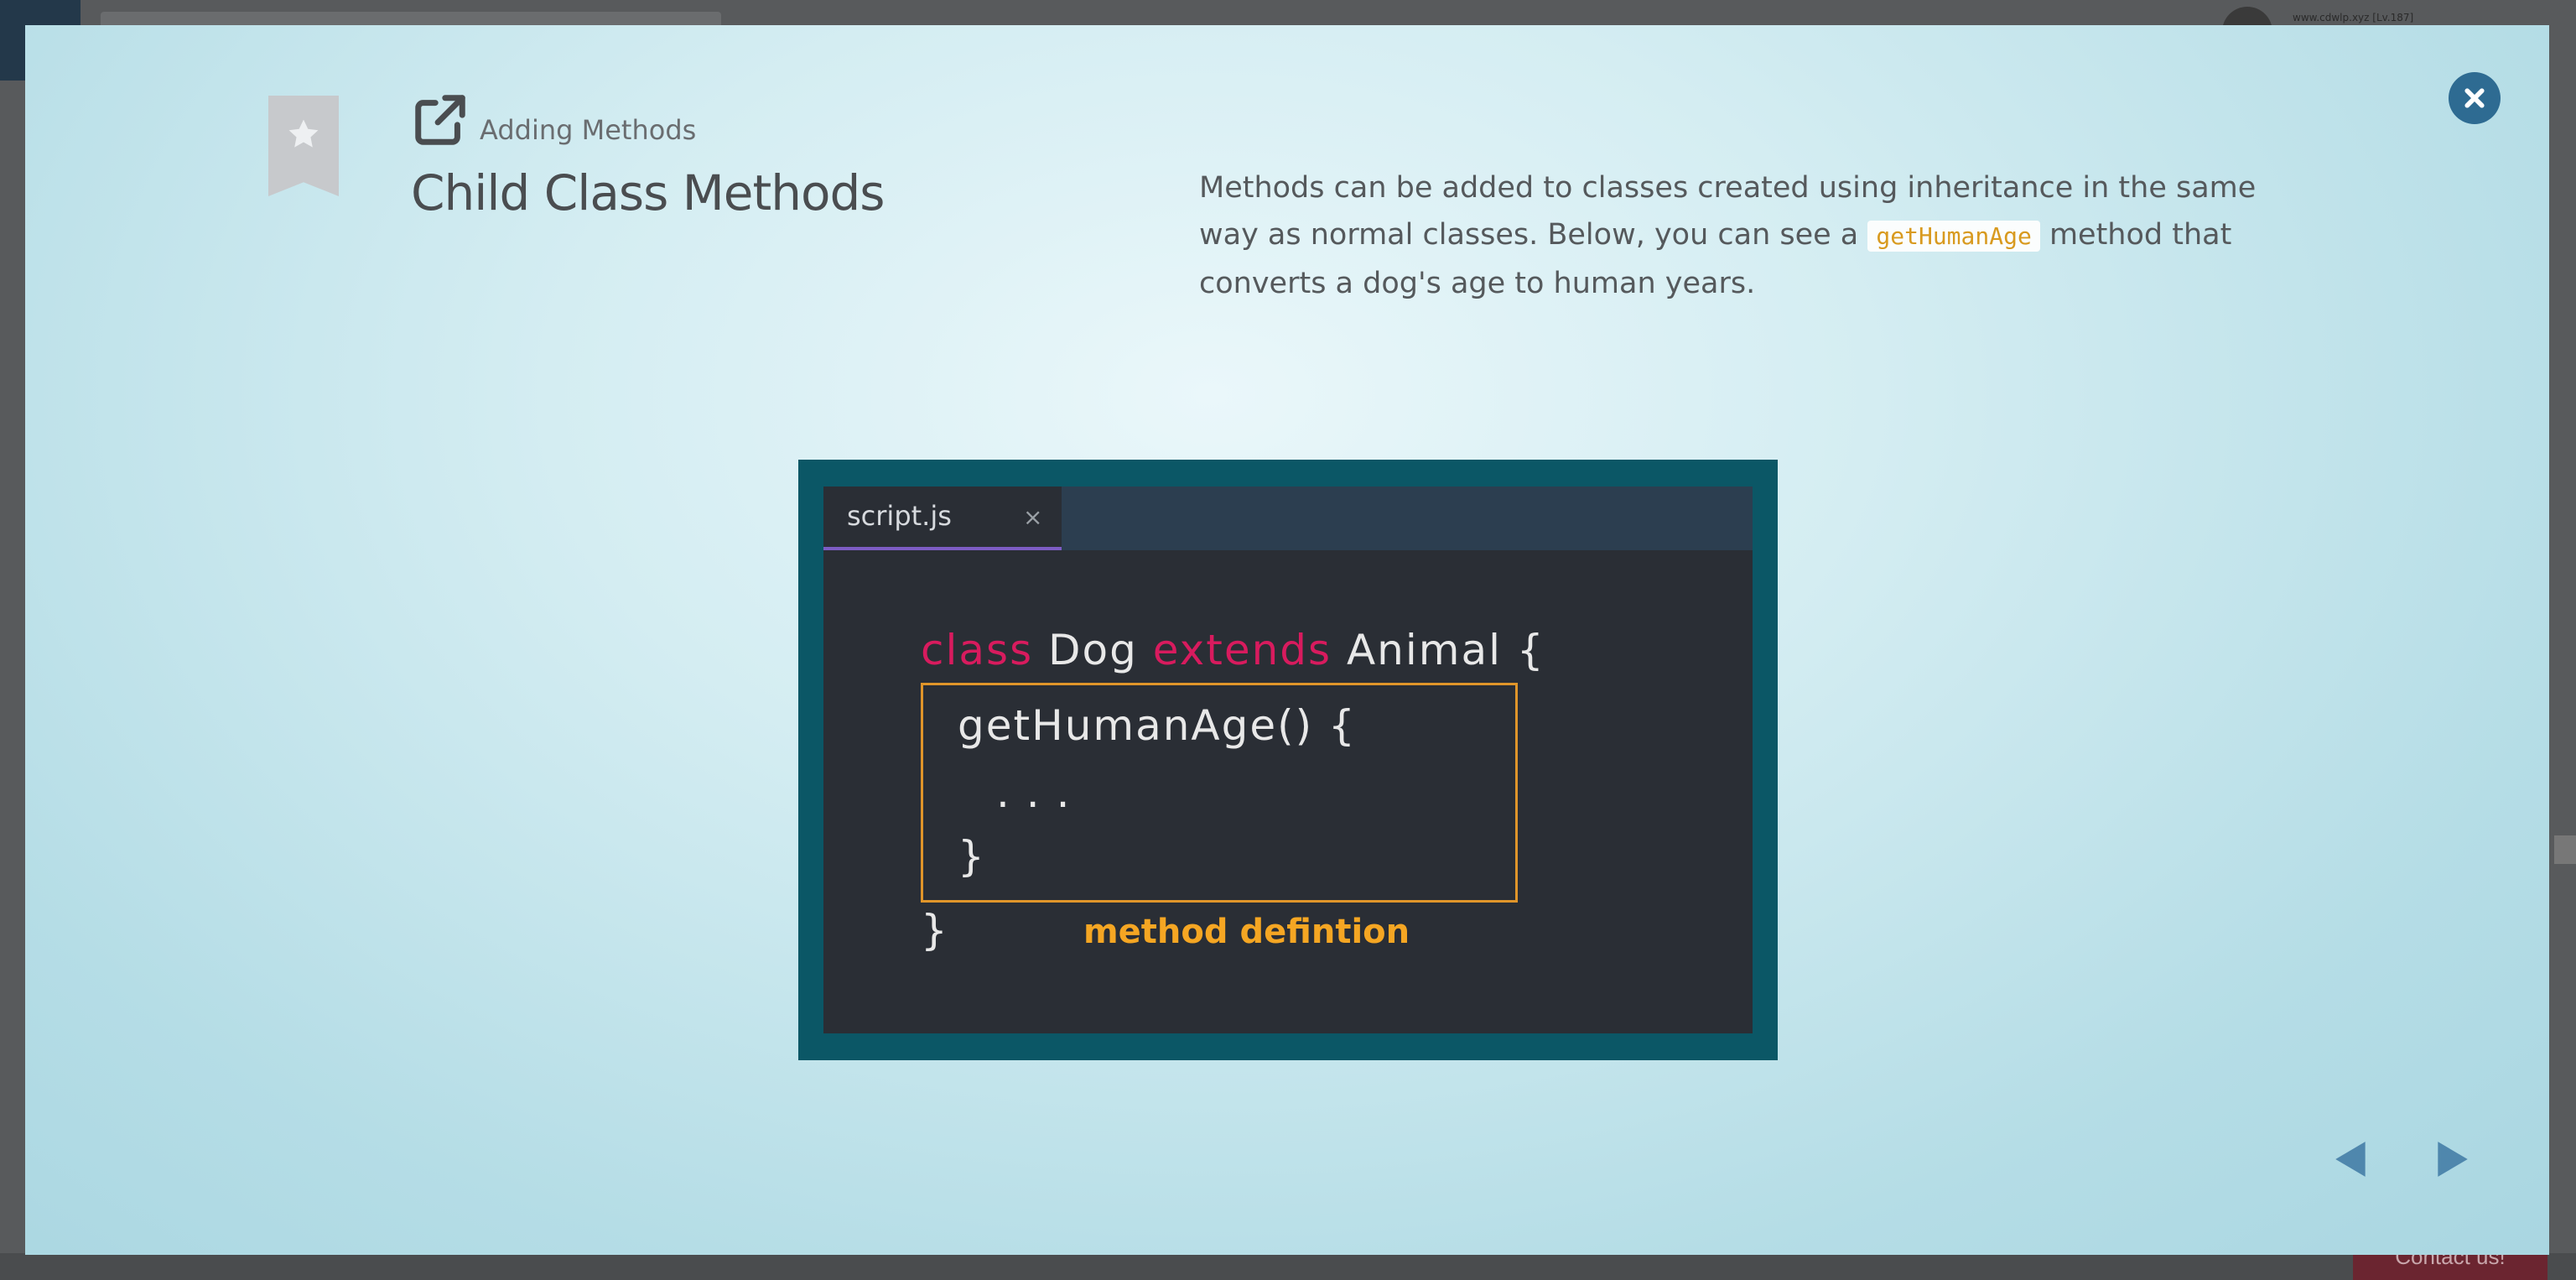  Describe the element at coordinates (972, 856) in the screenshot. I see `code-line-4: }` at that location.